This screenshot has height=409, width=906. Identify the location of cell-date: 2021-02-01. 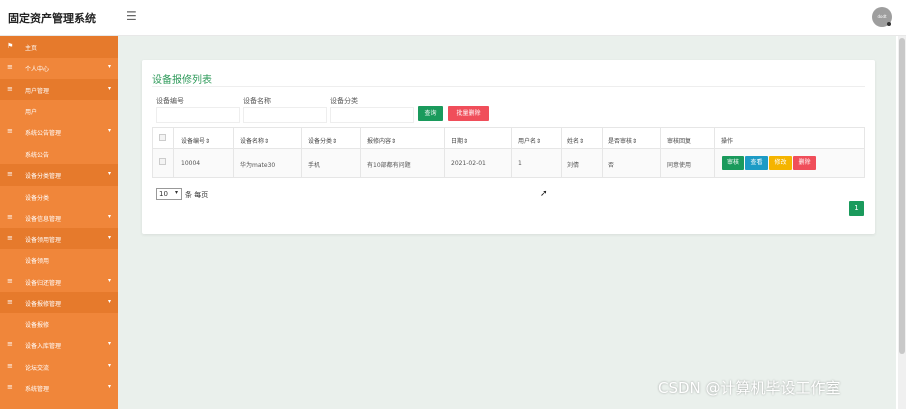
(468, 163).